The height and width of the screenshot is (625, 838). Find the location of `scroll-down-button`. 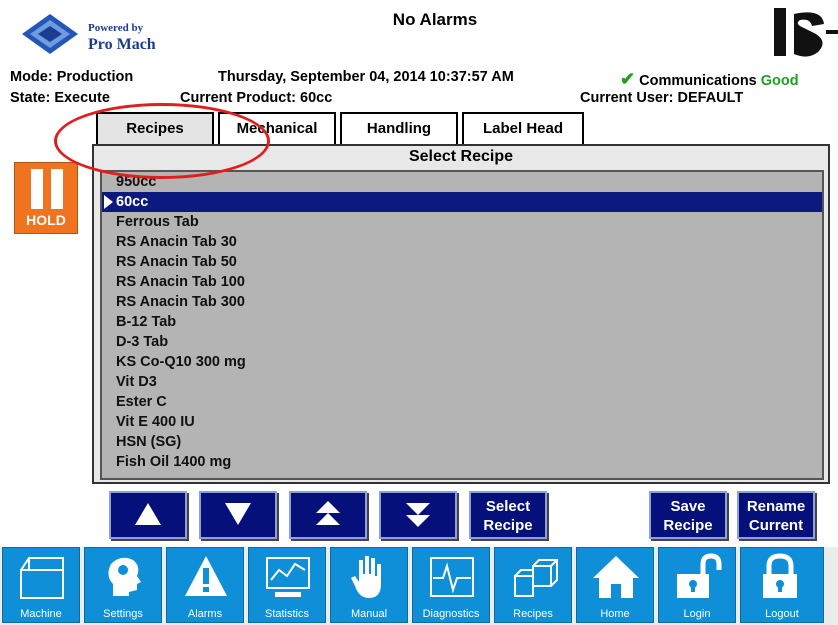

scroll-down-button is located at coordinates (238, 515).